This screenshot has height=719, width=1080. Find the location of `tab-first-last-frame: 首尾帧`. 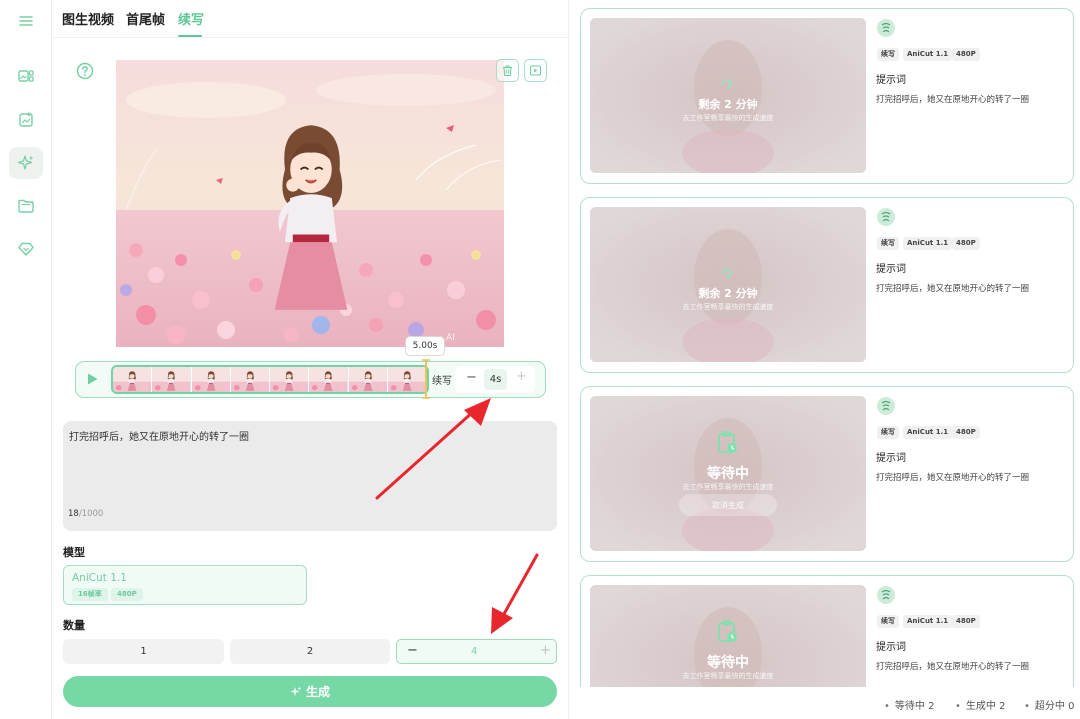

tab-first-last-frame: 首尾帧 is located at coordinates (145, 18).